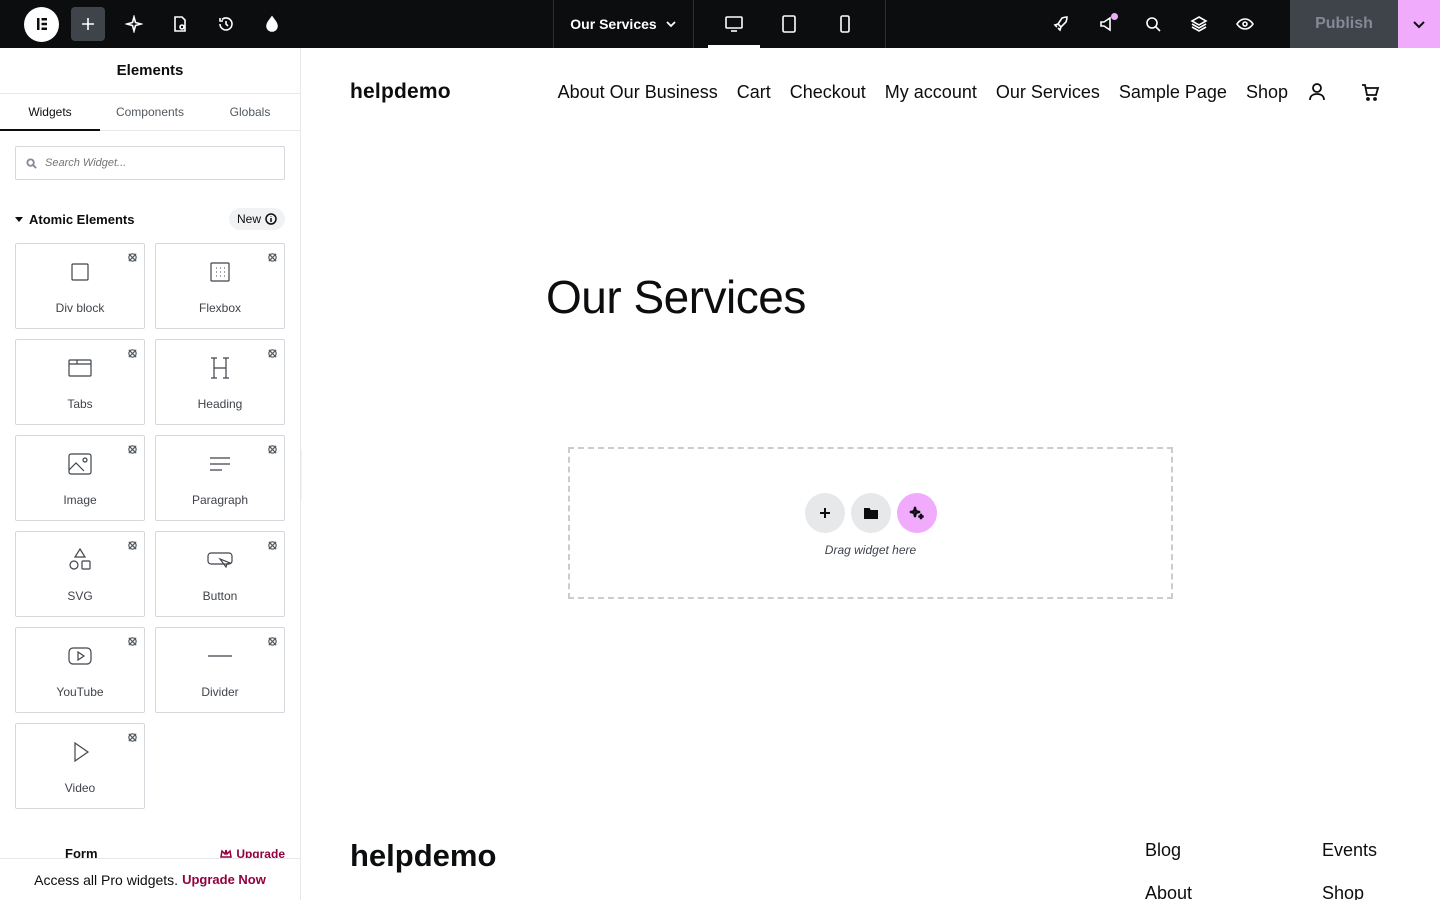 This screenshot has height=900, width=1440. I want to click on page-heading: Our Services, so click(676, 297).